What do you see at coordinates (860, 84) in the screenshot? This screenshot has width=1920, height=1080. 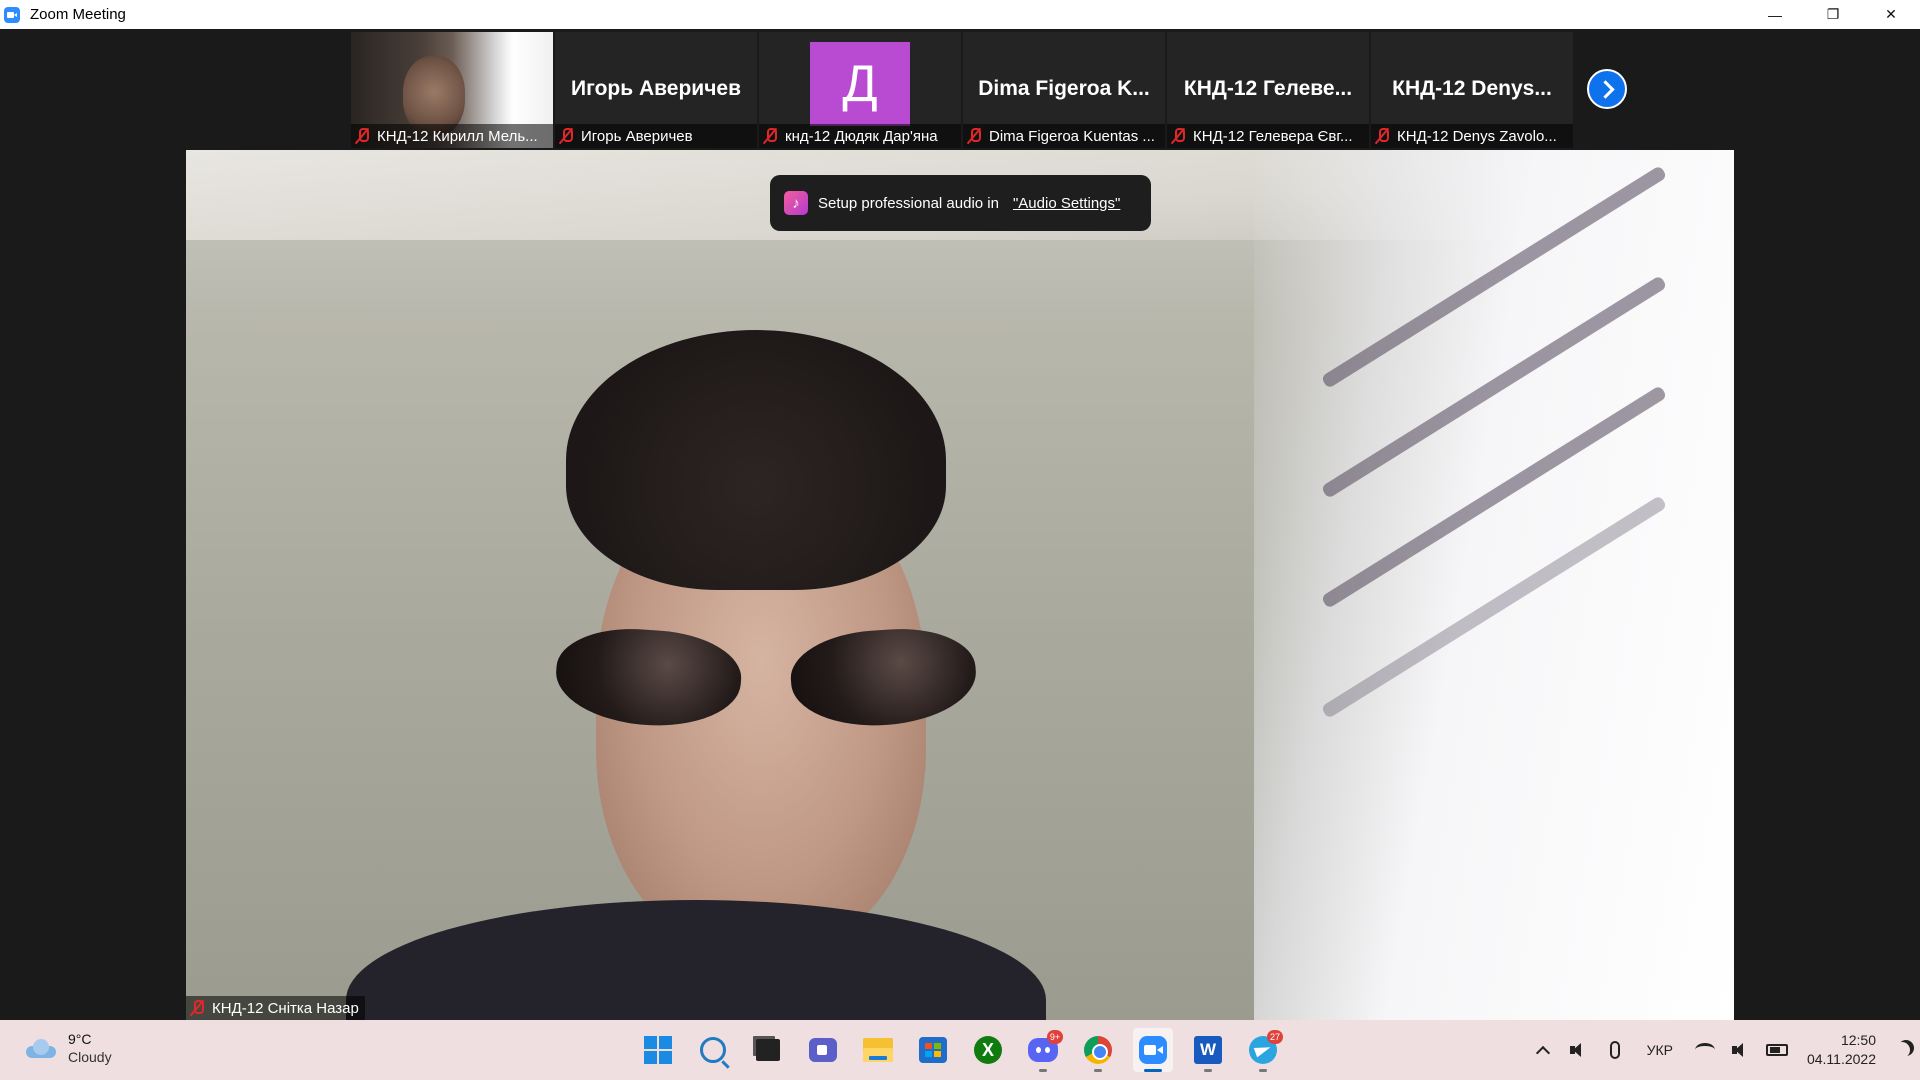 I see `avatar: Д` at bounding box center [860, 84].